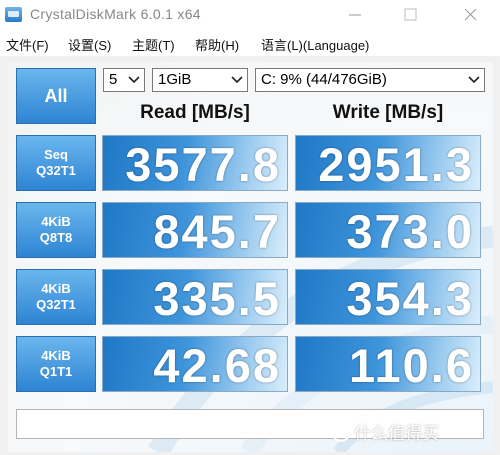 Image resolution: width=500 pixels, height=455 pixels. I want to click on menu-file: 文件(F), so click(27, 44).